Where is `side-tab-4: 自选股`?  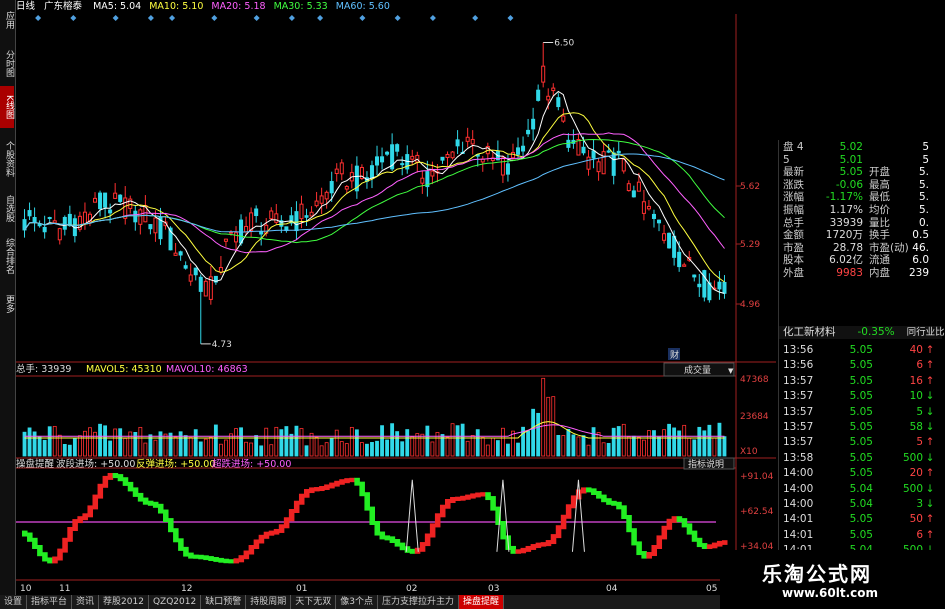 side-tab-4: 自选股 is located at coordinates (7, 208).